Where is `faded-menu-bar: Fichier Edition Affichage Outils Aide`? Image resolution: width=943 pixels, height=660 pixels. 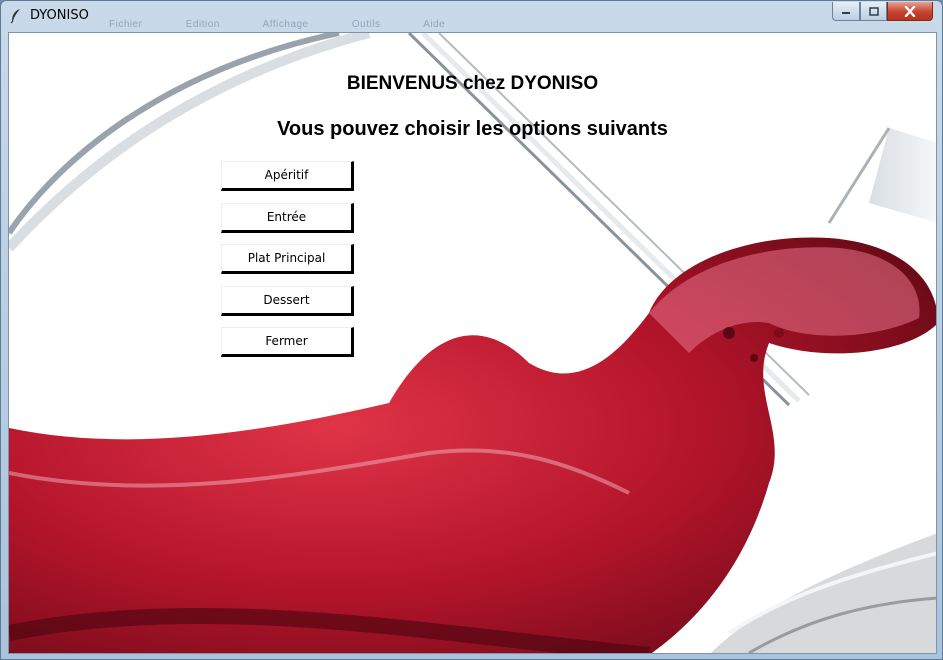 faded-menu-bar: Fichier Edition Affichage Outils Aide is located at coordinates (297, 24).